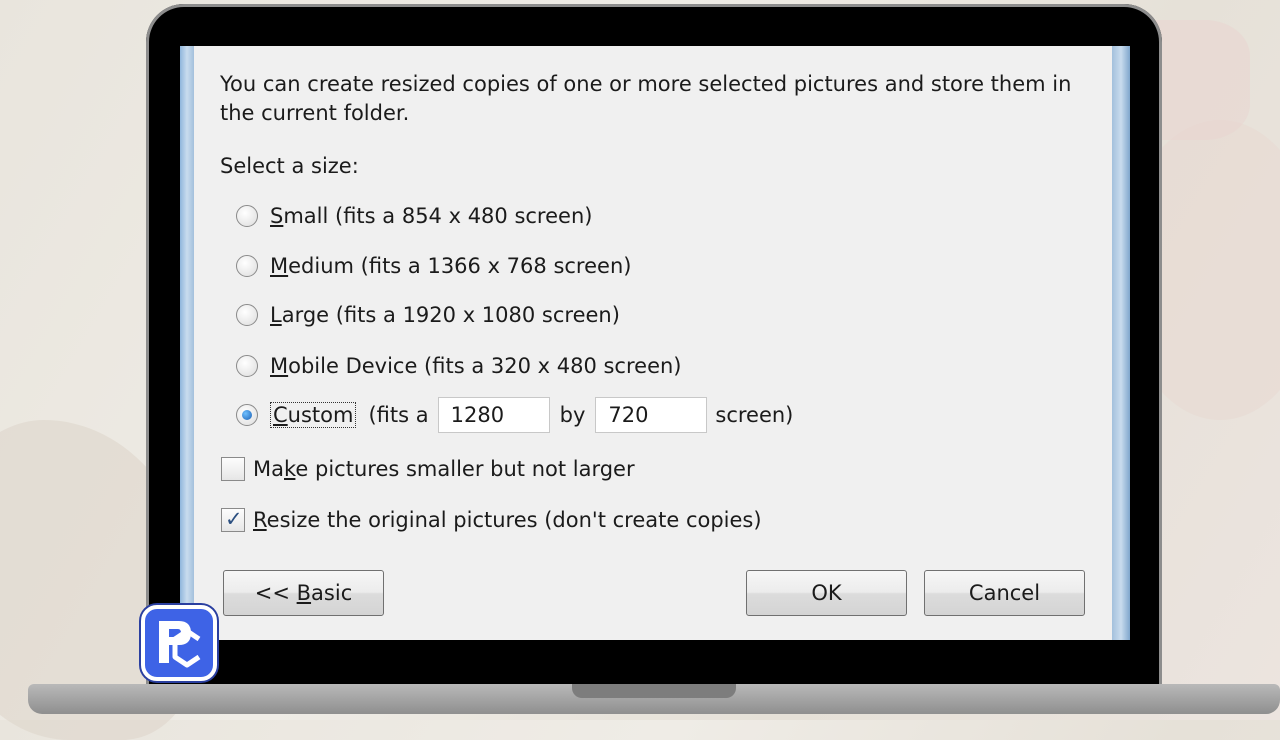  I want to click on pc-logo-icon, so click(179, 643).